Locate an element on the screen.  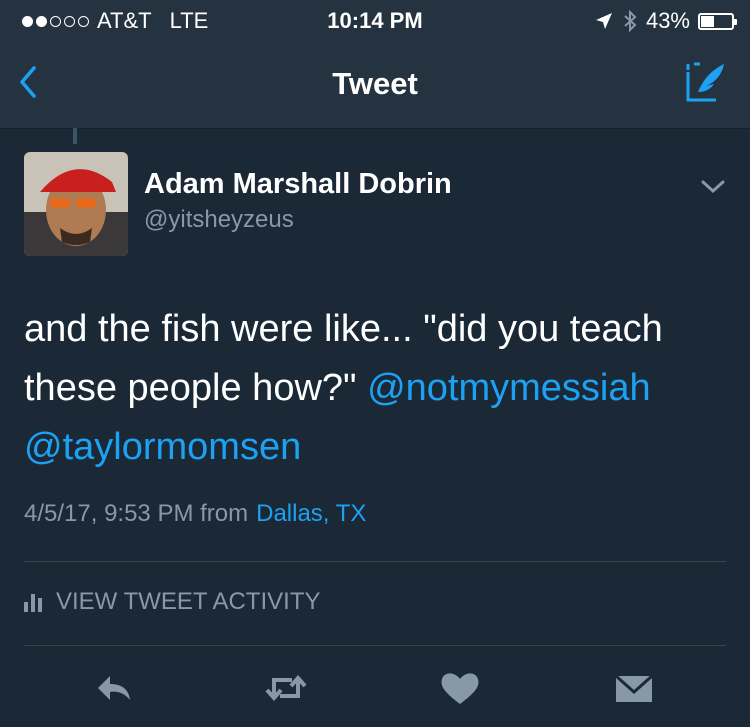
status-right: 43% is located at coordinates (665, 21).